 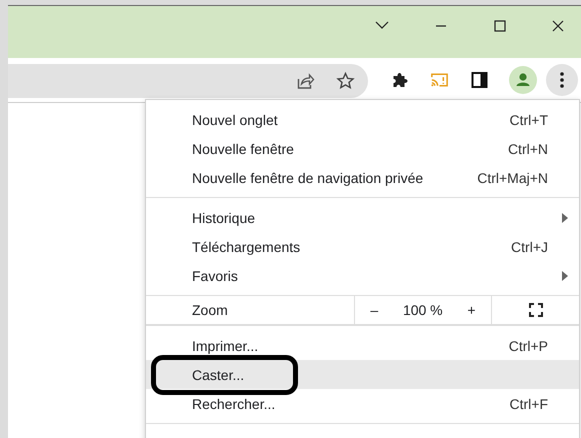 I want to click on menu-item: Téléchargements Ctrl+J, so click(x=362, y=246).